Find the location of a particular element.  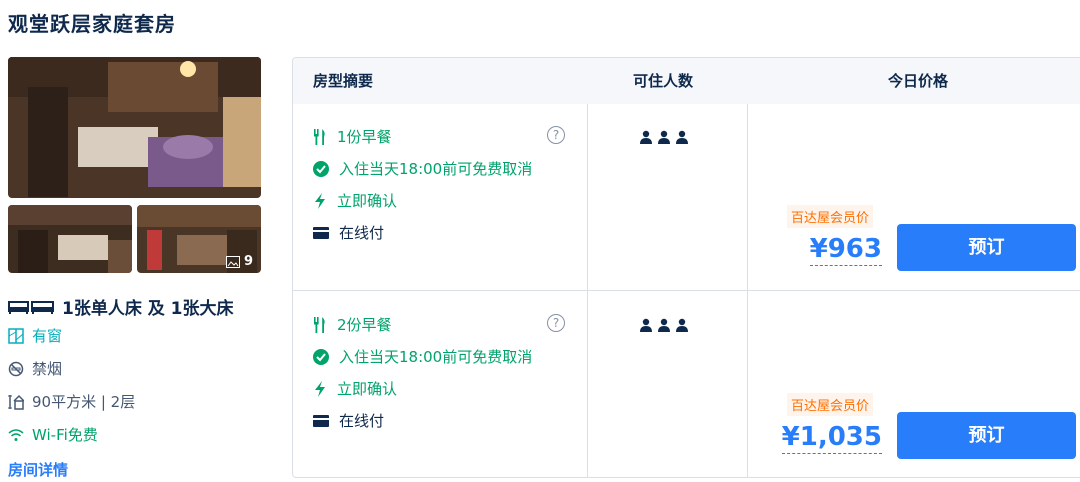

facility-area: 90平方米 | 2层 is located at coordinates (71, 401).